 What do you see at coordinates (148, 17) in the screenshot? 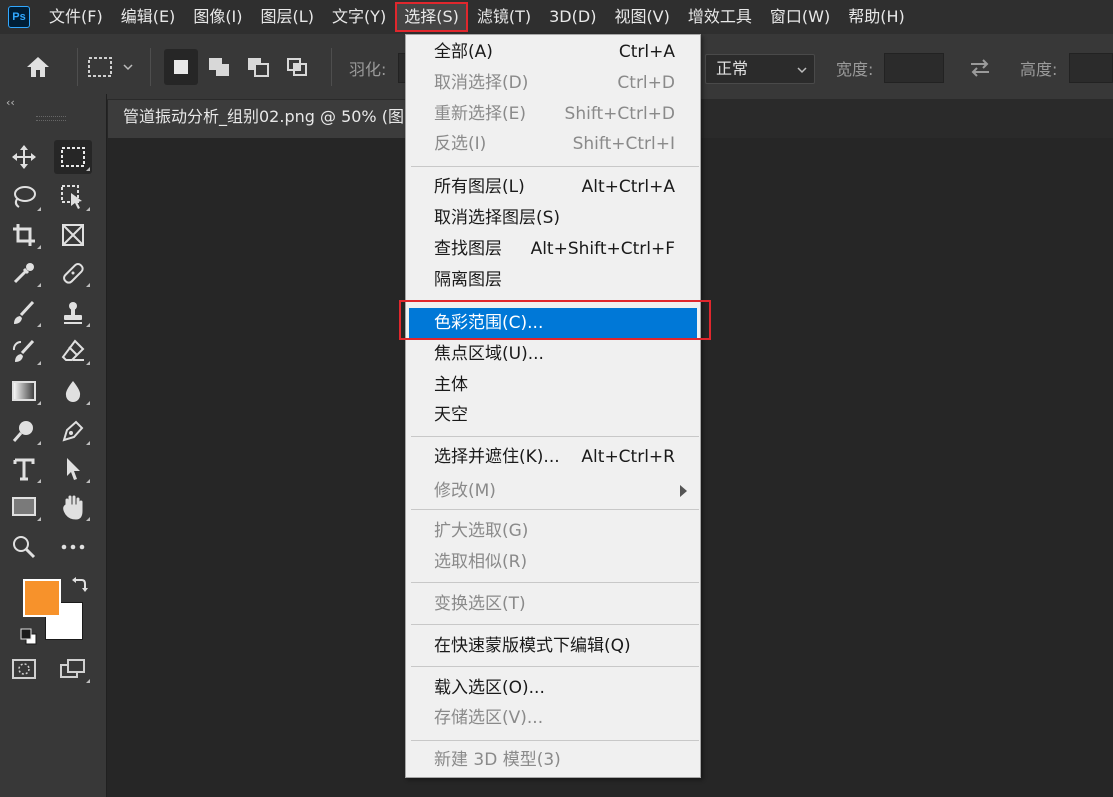
I see `menu-edit: 编辑(E)` at bounding box center [148, 17].